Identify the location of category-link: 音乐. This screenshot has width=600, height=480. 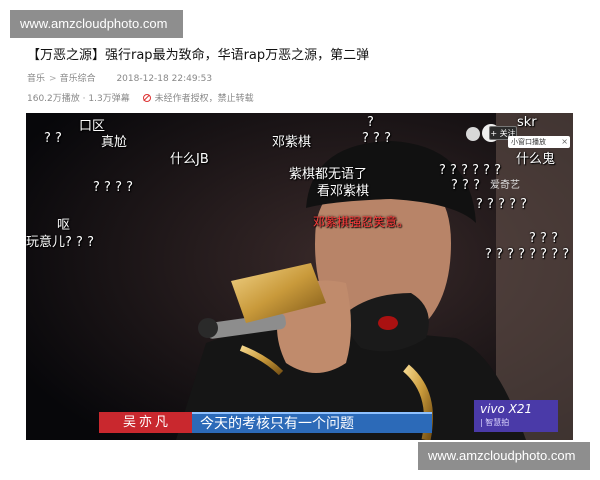
(36, 79).